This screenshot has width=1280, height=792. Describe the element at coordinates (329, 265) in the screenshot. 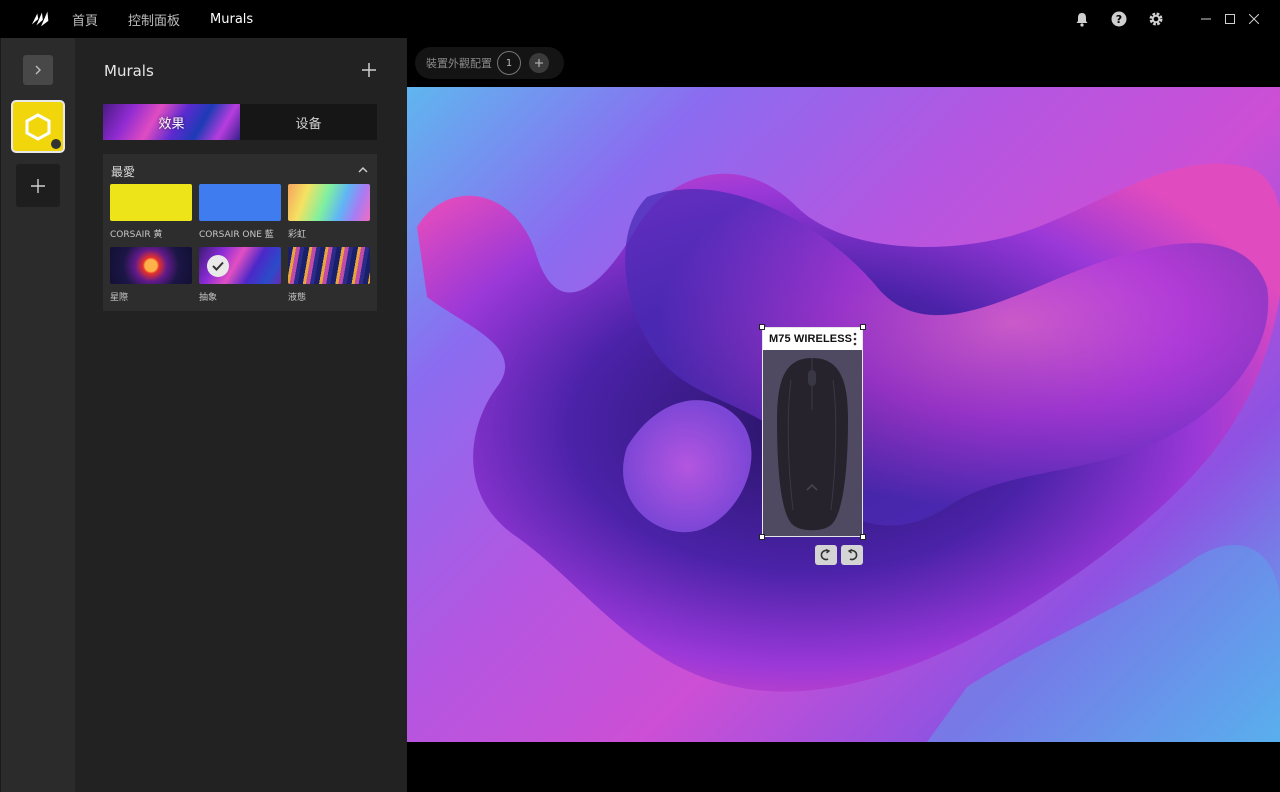

I see `tile-liquid` at that location.